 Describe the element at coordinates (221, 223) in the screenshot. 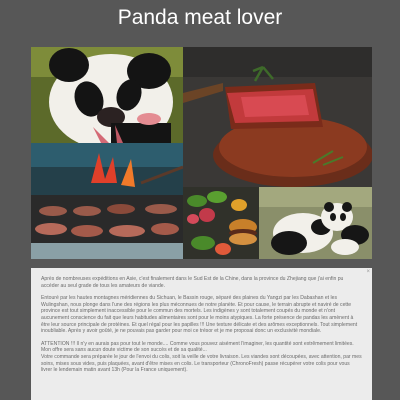

I see `vegetables-burger-image` at that location.